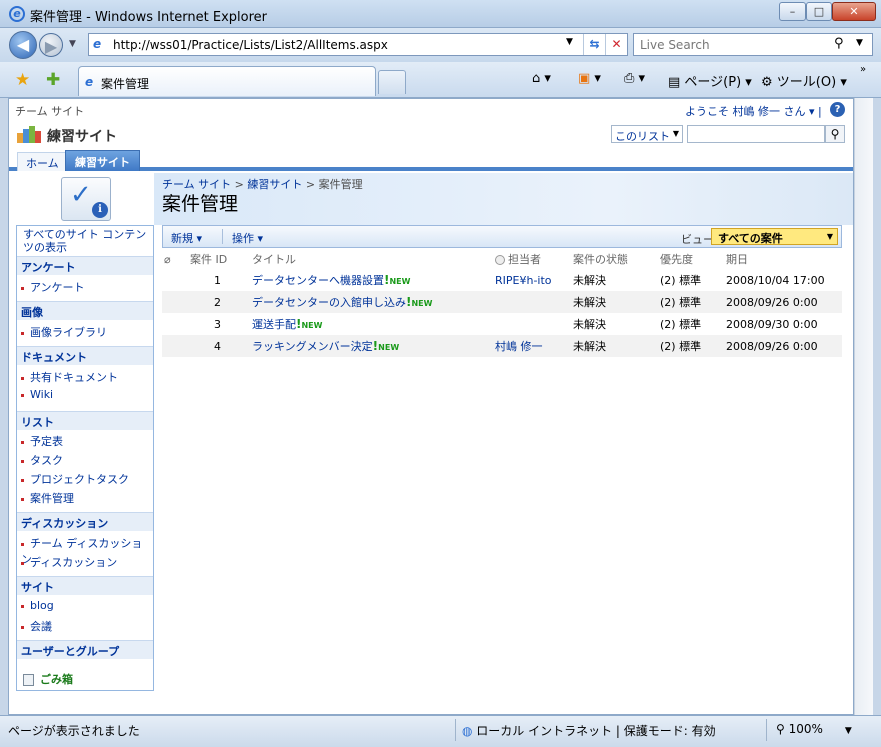 The image size is (881, 747). What do you see at coordinates (274, 184) in the screenshot?
I see `breadcrumb-practice-site: 練習サイト` at bounding box center [274, 184].